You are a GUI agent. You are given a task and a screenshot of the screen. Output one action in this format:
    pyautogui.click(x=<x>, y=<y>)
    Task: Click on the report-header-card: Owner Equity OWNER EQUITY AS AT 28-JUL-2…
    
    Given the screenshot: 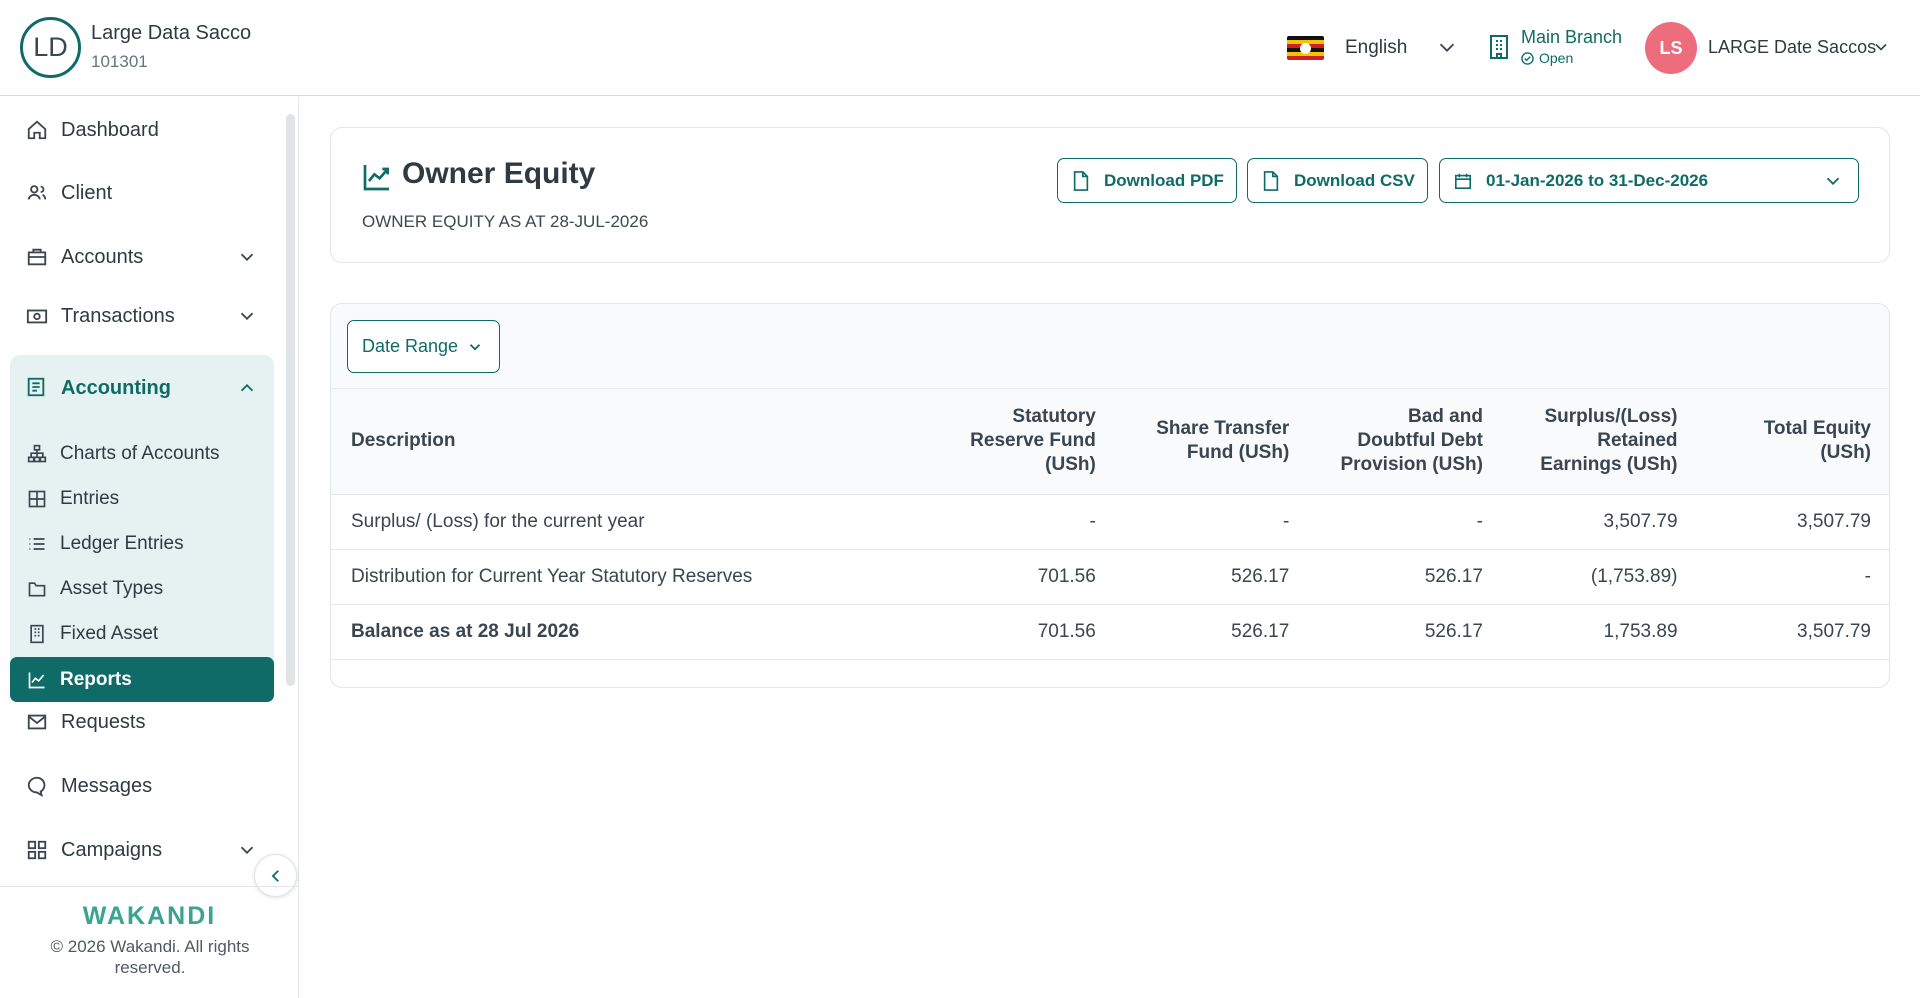 What is the action you would take?
    pyautogui.click(x=1110, y=195)
    